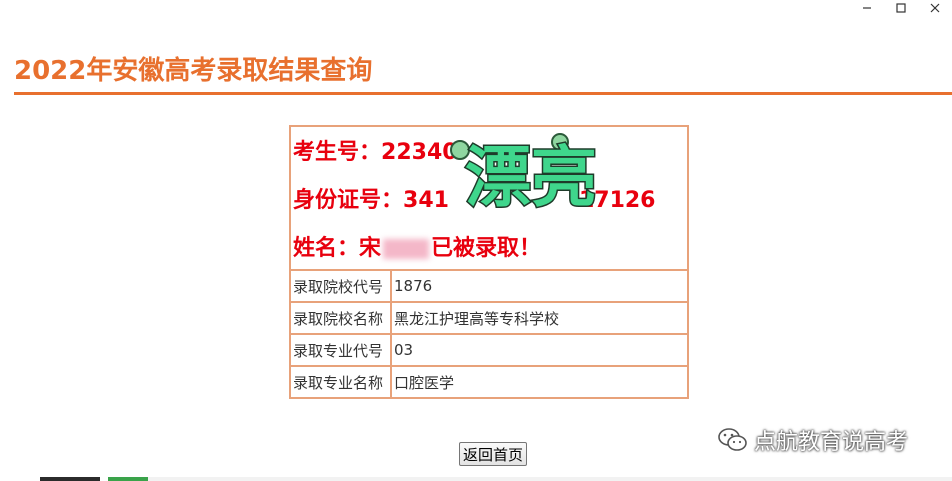 The width and height of the screenshot is (952, 481). I want to click on id-number-label: 身份证号：, so click(348, 200).